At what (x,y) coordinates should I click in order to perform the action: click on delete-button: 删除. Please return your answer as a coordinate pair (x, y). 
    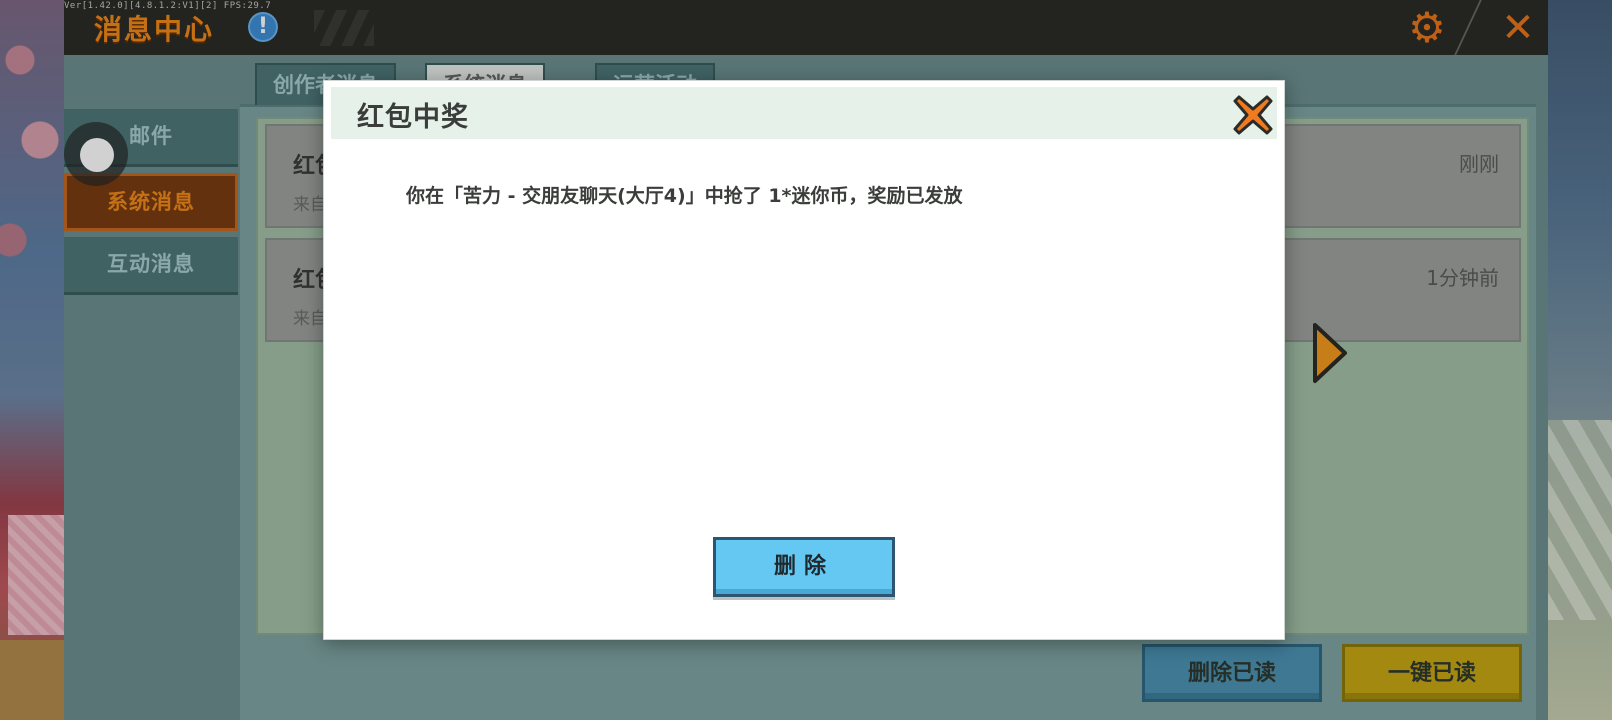
    Looking at the image, I should click on (804, 567).